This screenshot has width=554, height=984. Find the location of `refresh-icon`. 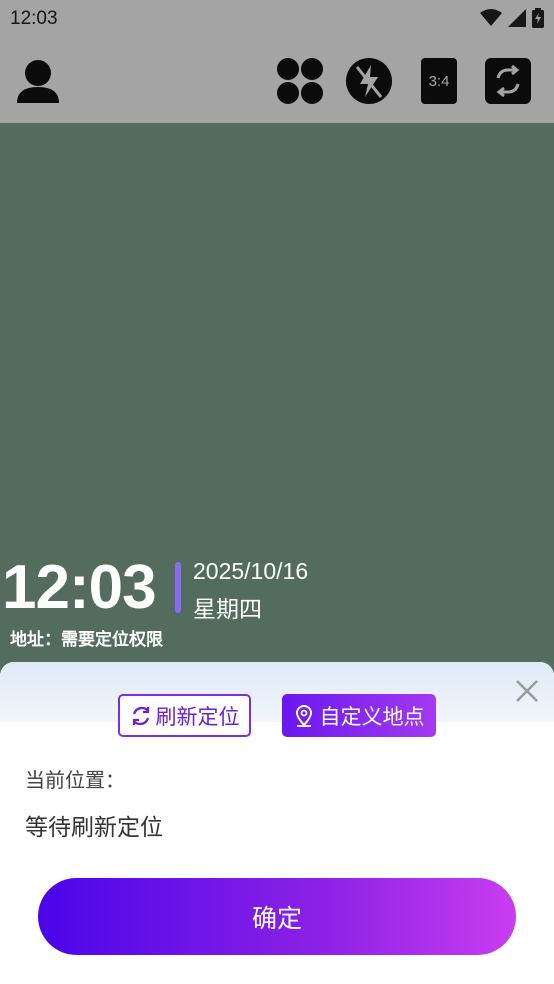

refresh-icon is located at coordinates (140, 715).